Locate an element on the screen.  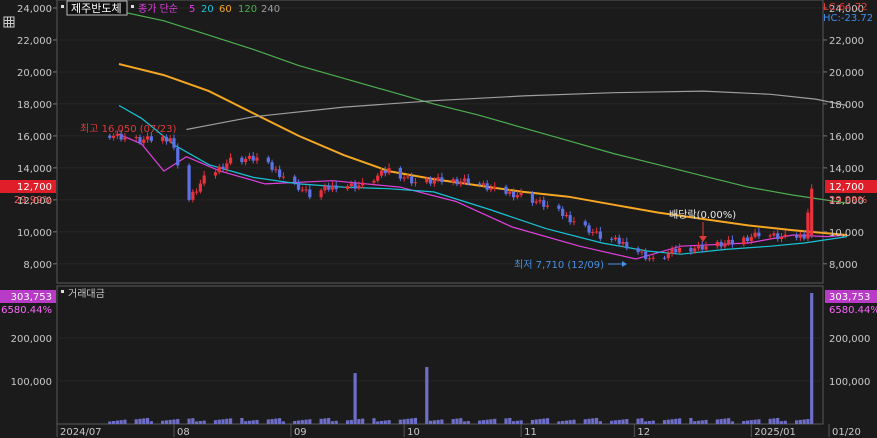
y-tick-label: 24,000 is located at coordinates (34, 9).